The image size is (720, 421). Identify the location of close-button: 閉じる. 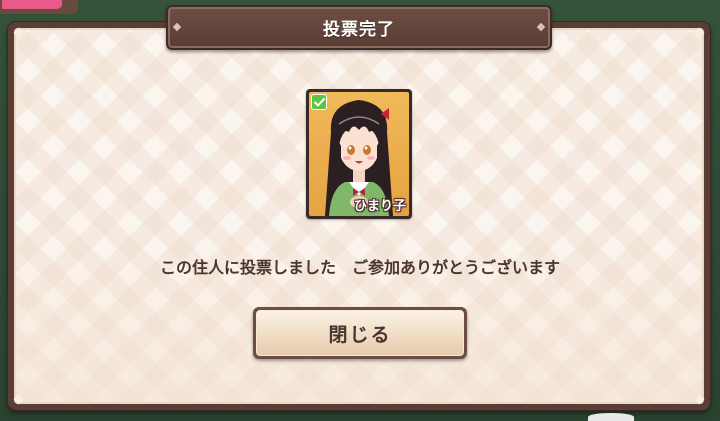
(360, 333).